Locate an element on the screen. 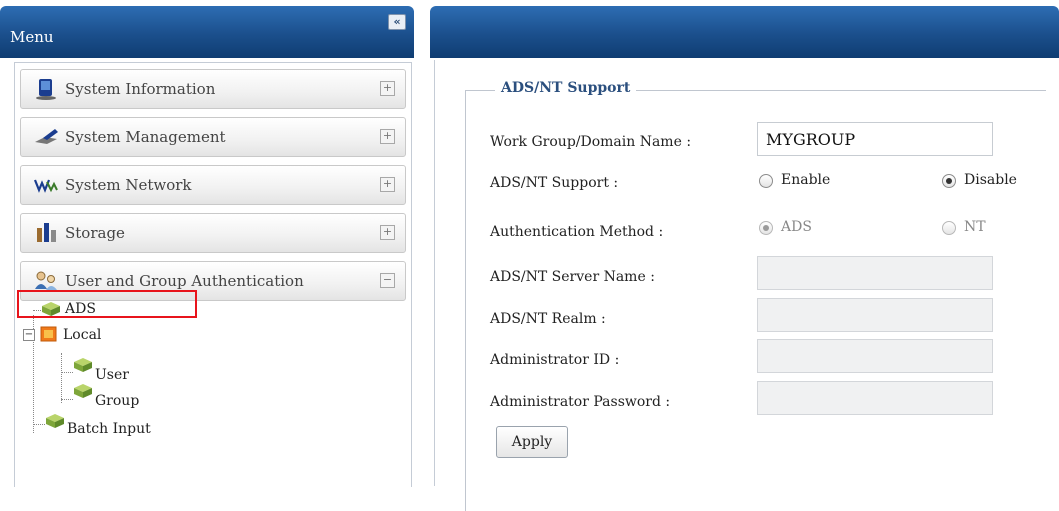  menu-item-system-management: System Management + is located at coordinates (213, 137).